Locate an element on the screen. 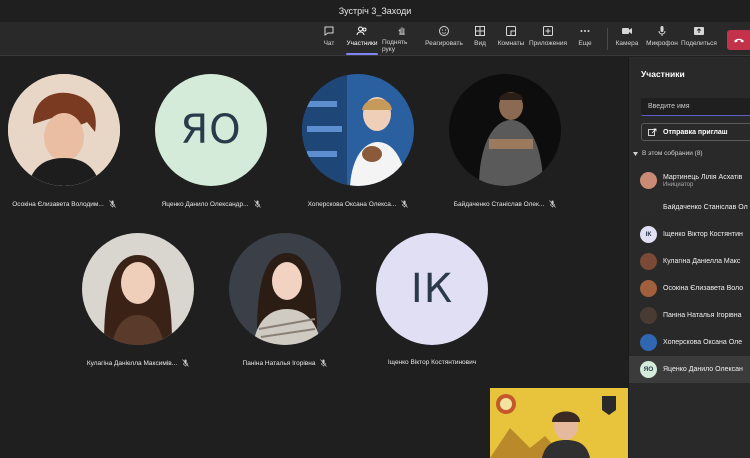 Image resolution: width=750 pixels, height=458 pixels. in-meeting-section-header: В этом собрании (8) is located at coordinates (668, 153).